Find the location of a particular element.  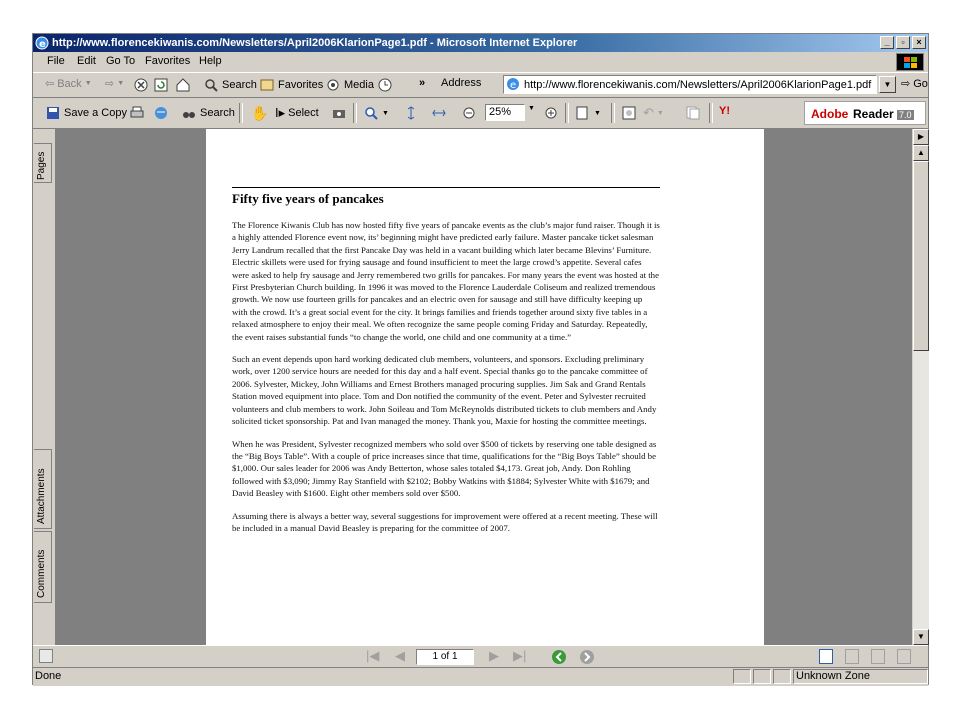

go-button: ⇨ Go is located at coordinates (914, 84).